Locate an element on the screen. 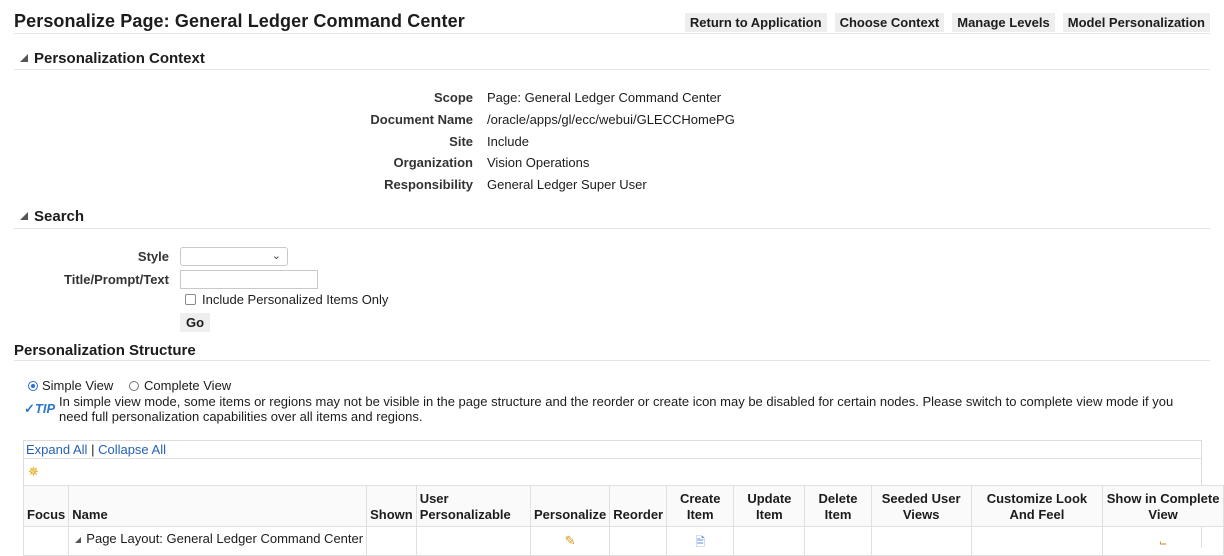 This screenshot has height=556, width=1224. context-divider is located at coordinates (612, 69).